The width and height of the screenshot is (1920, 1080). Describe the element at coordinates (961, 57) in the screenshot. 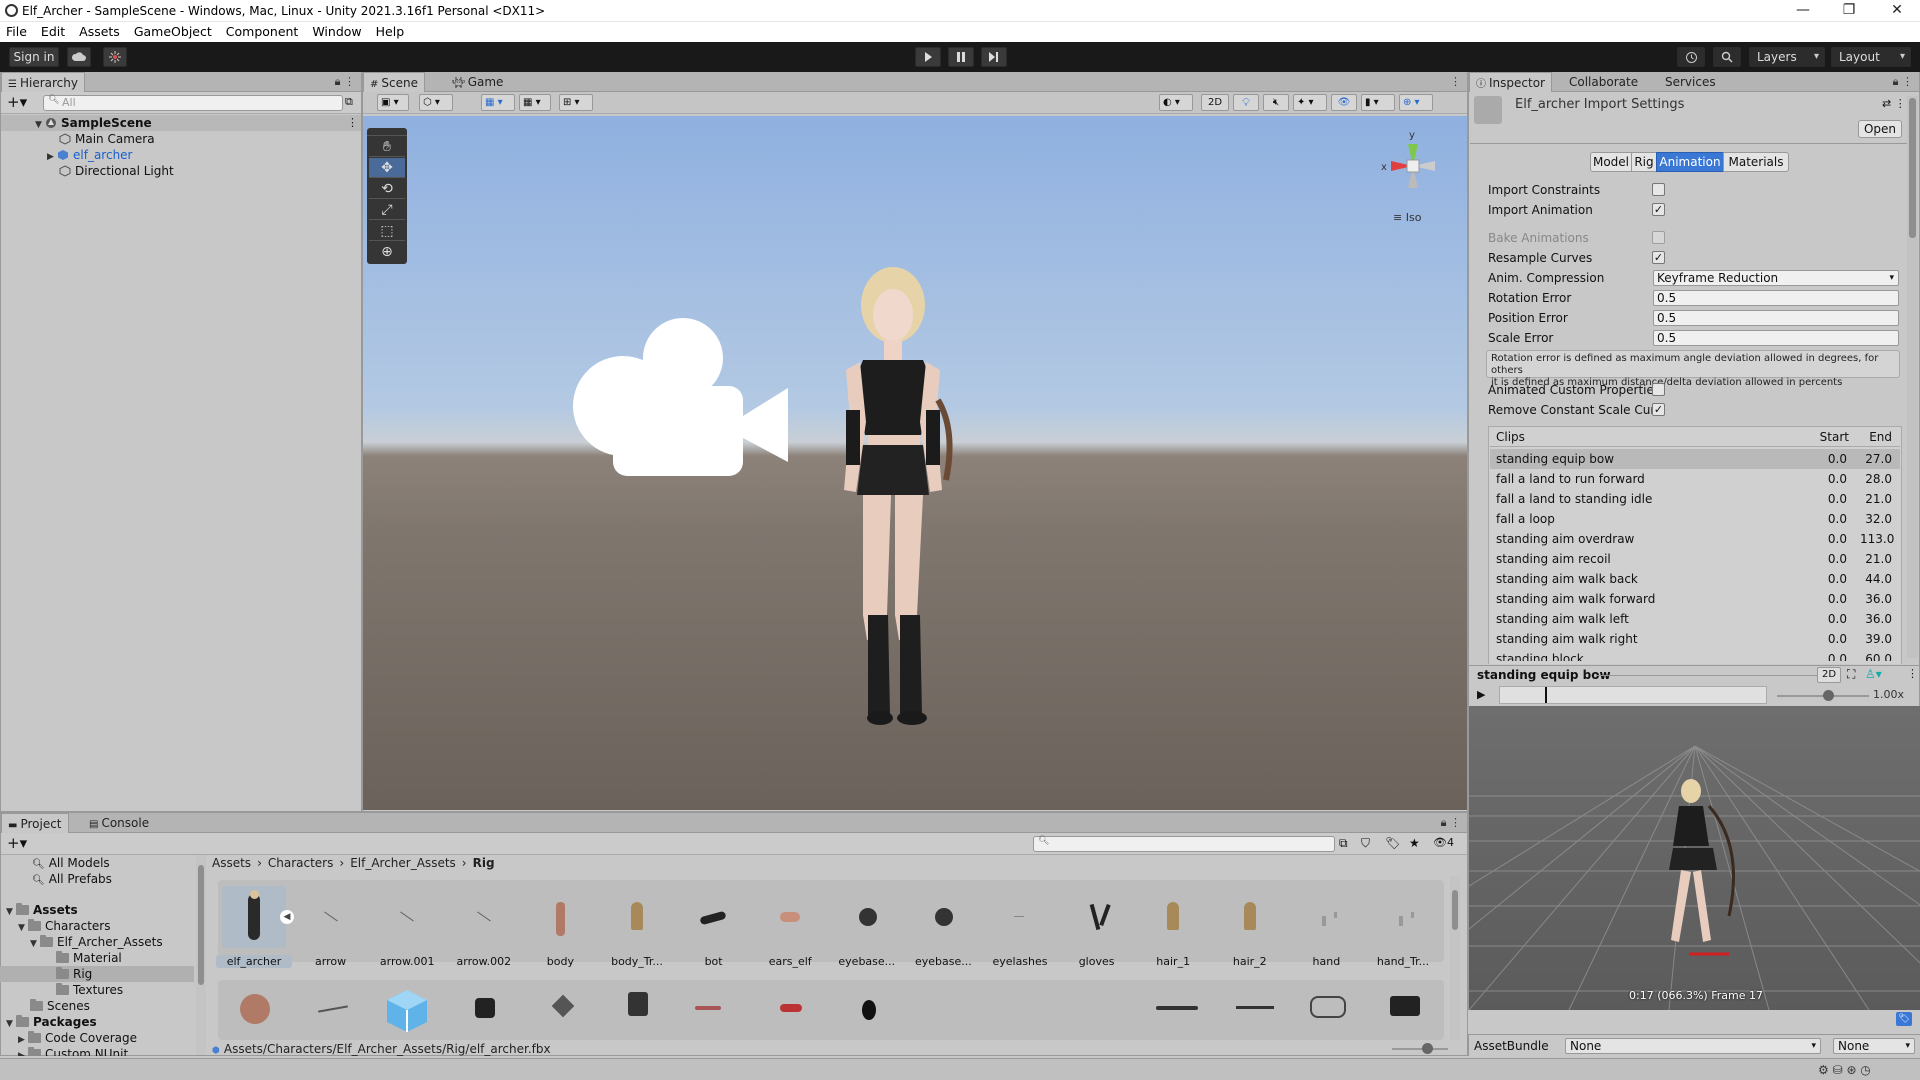

I see `pause-button` at that location.